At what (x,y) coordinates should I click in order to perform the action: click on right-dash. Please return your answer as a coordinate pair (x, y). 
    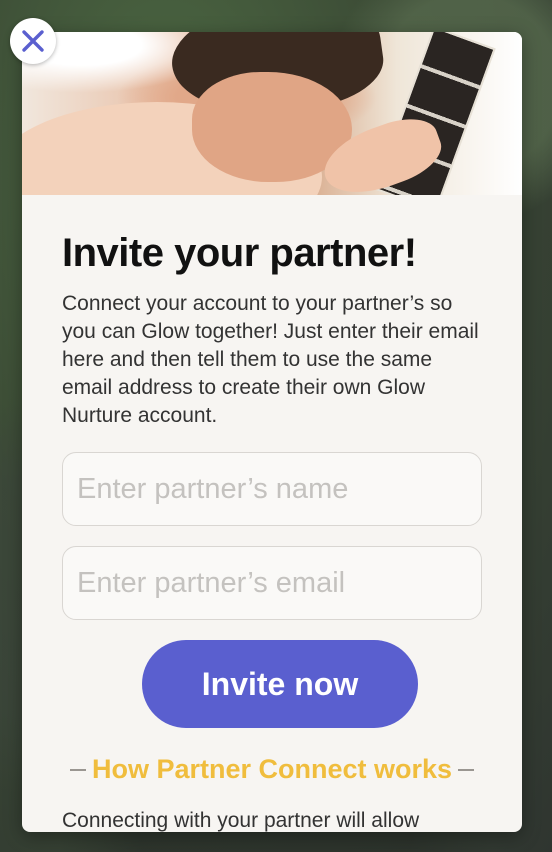
    Looking at the image, I should click on (466, 769).